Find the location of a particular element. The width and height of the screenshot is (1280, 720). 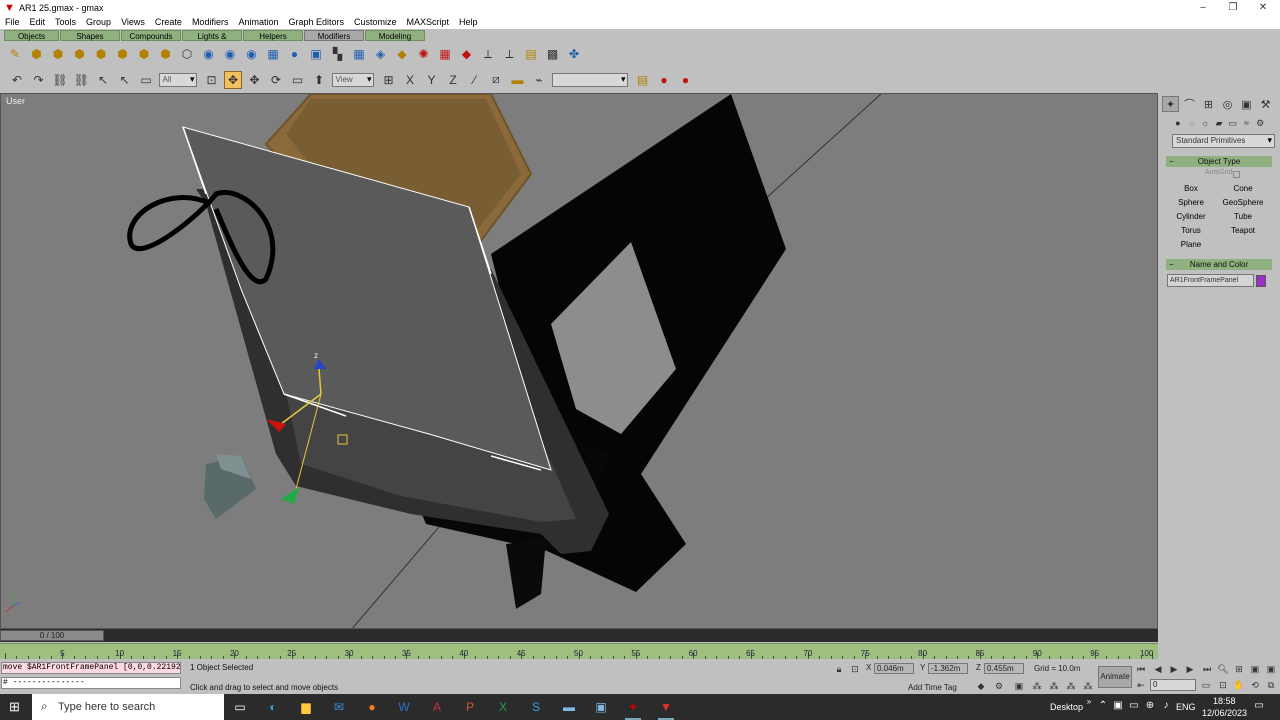

scale-icon: ▭ is located at coordinates (298, 80).